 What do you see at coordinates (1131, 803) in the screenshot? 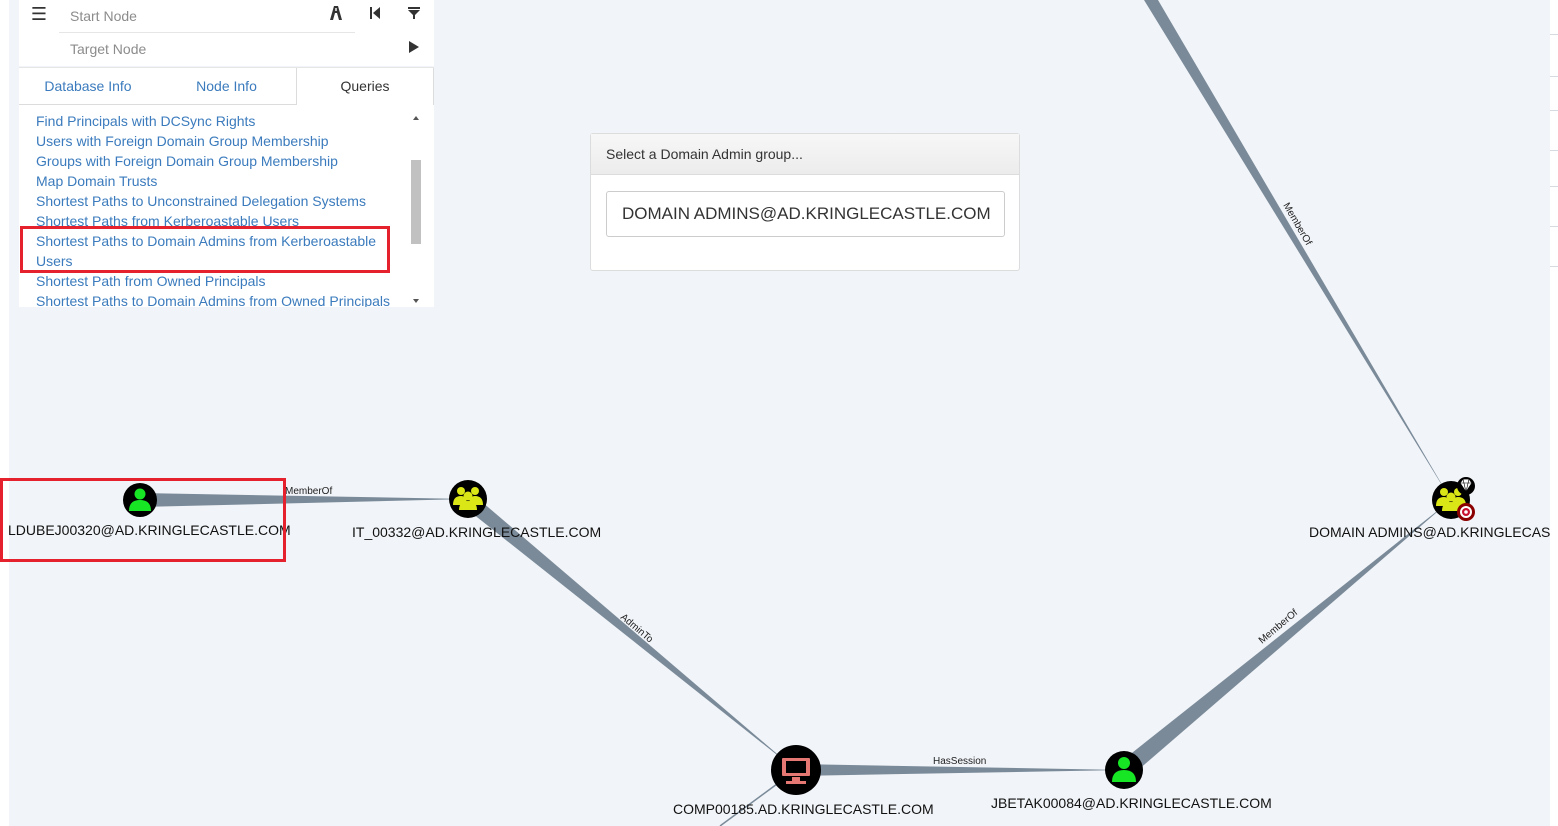
I see `node-label-jbetak: JBETAK00084@AD.KRINGLECASTLE.COM` at bounding box center [1131, 803].